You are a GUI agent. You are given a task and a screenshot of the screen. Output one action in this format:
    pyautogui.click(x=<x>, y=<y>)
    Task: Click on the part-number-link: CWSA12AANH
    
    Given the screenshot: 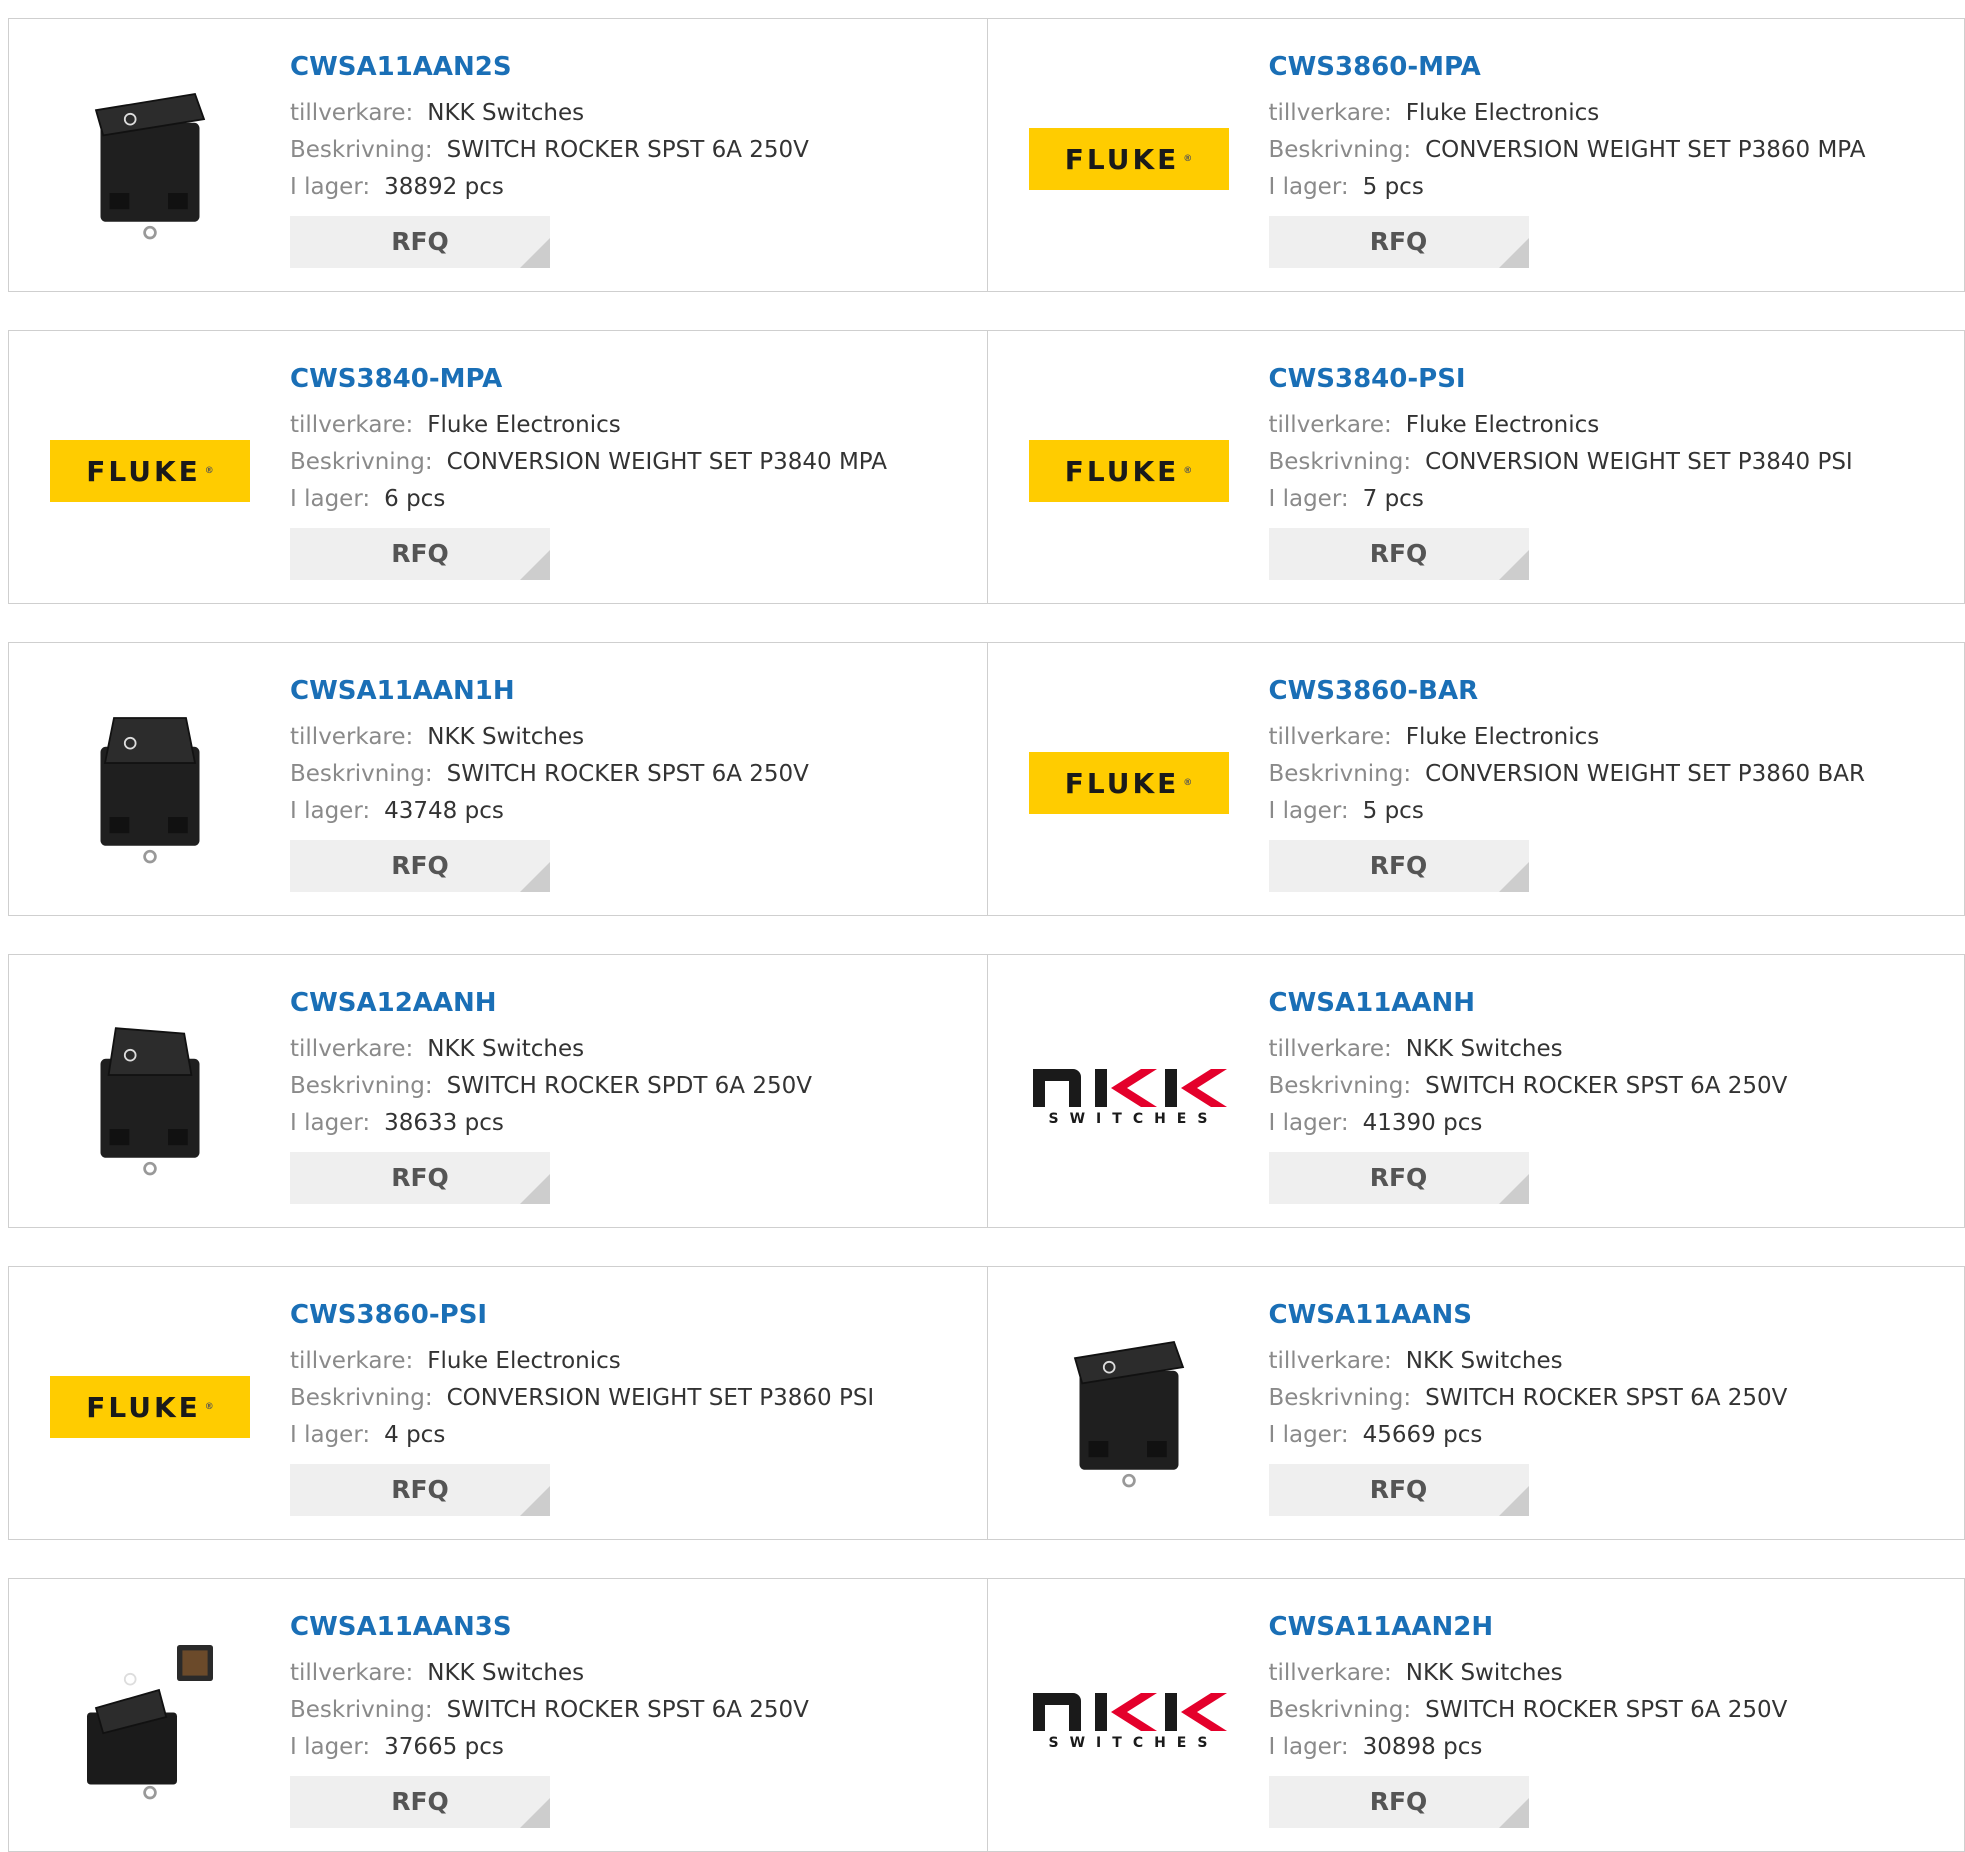 What is the action you would take?
    pyautogui.click(x=633, y=1003)
    